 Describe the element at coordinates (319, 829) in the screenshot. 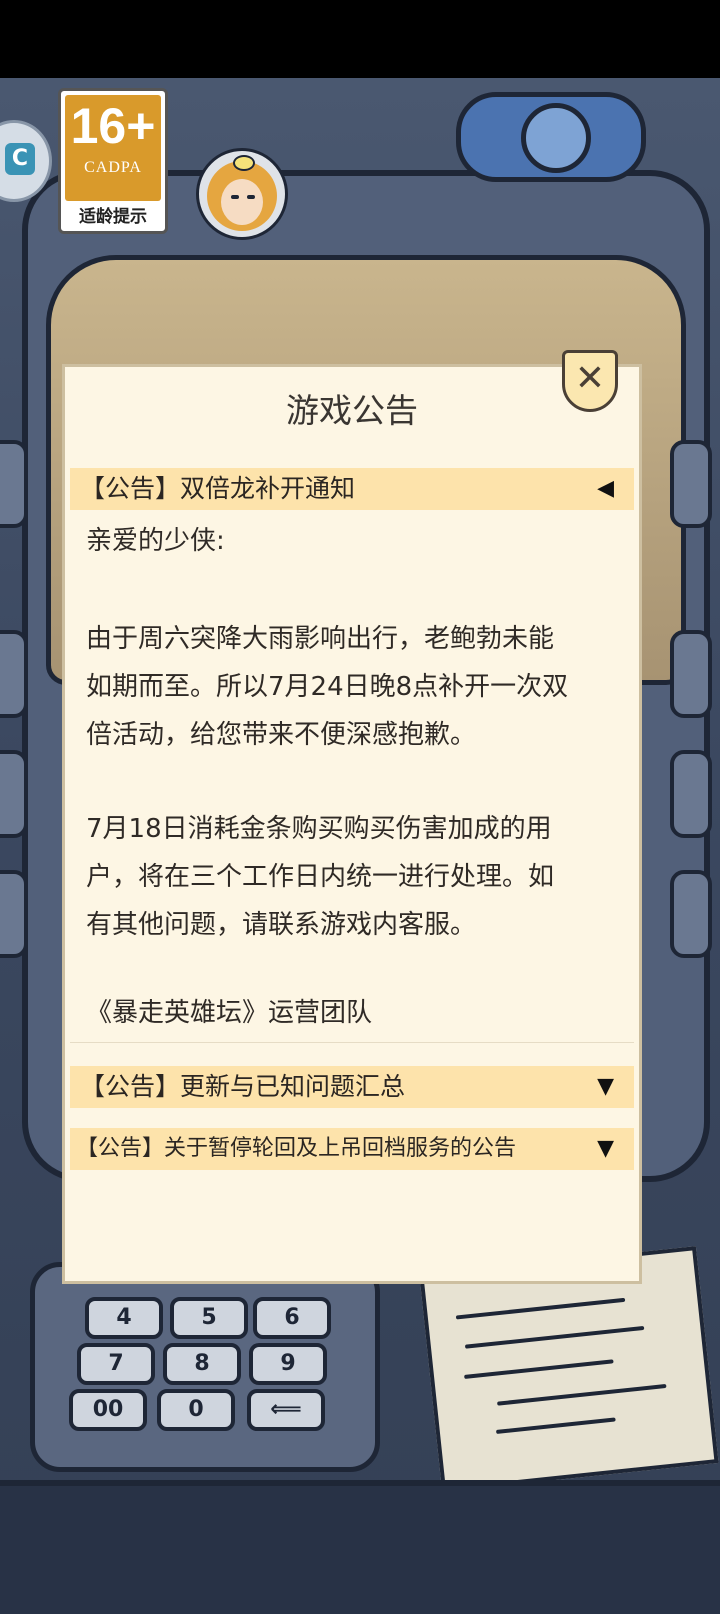

I see `body-paragraph2-line1: 7月18日消耗金条购买购买伤害加成的用` at that location.